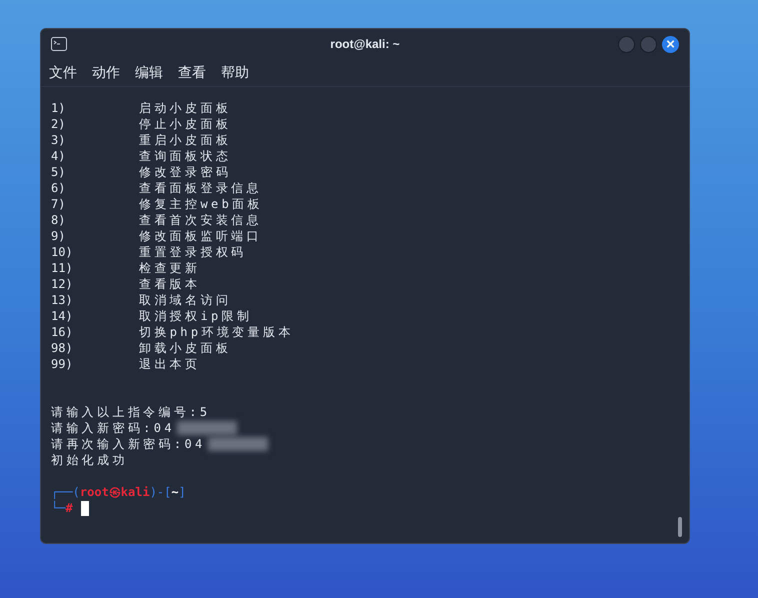  I want to click on text-cursor, so click(84, 508).